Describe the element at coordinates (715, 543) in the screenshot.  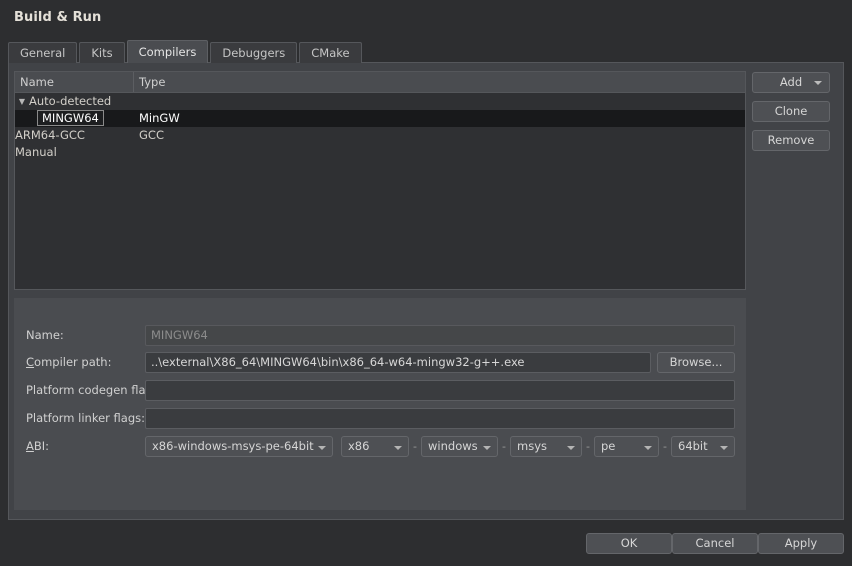
I see `cancel-button: Cancel` at that location.